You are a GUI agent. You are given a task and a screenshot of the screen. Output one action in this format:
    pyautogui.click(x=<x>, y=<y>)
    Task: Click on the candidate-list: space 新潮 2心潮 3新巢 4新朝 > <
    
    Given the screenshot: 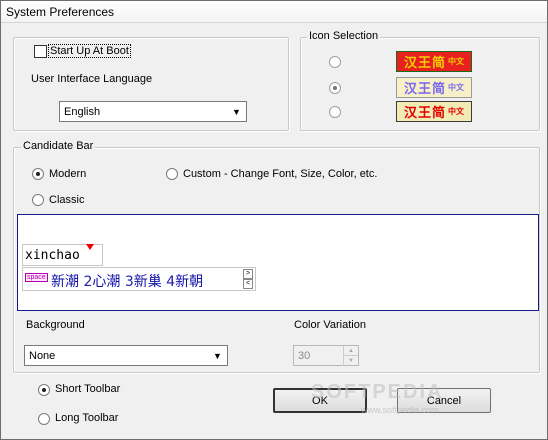 What is the action you would take?
    pyautogui.click(x=139, y=279)
    